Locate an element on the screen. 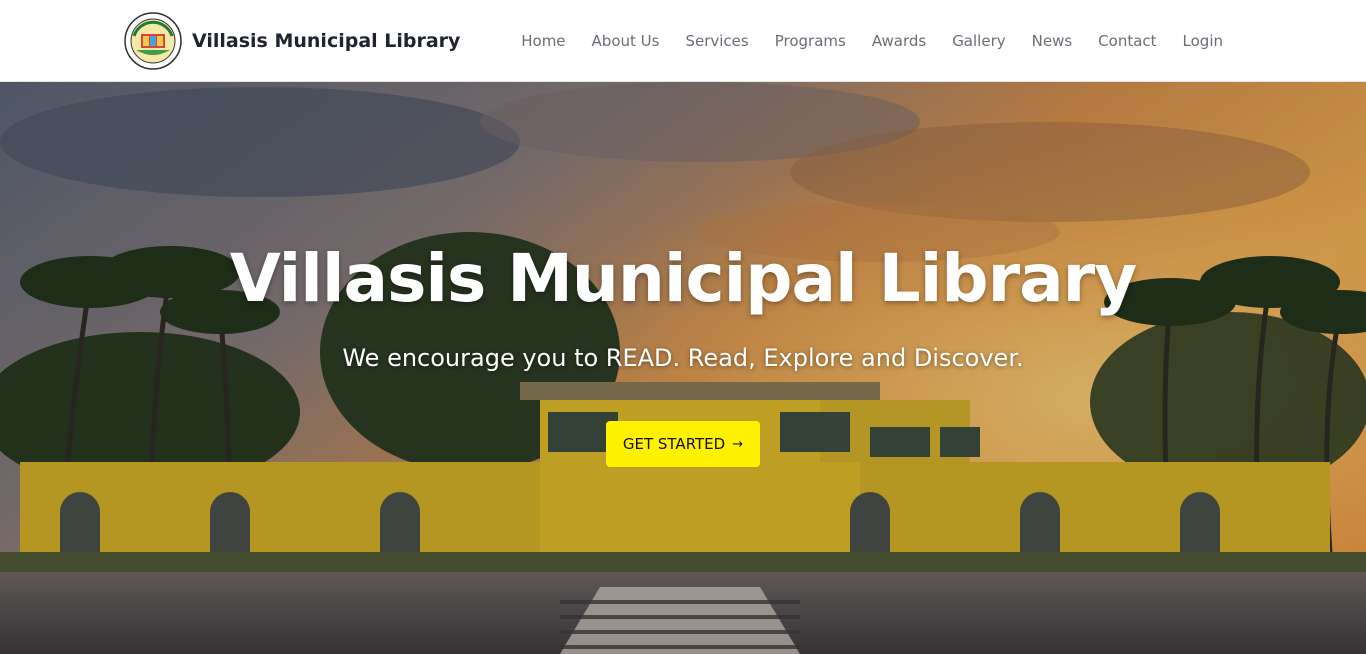 This screenshot has height=654, width=1366. nav-news: News is located at coordinates (1052, 41).